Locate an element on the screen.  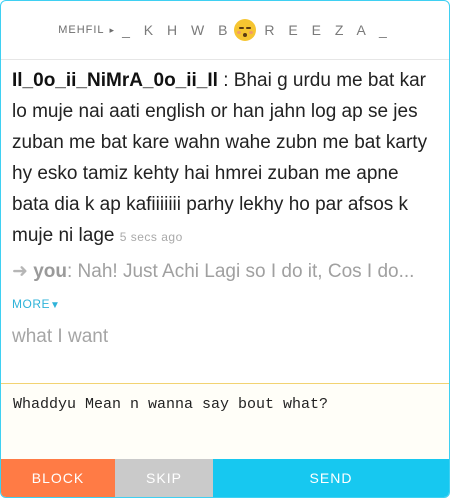
more-link: MORE▼ is located at coordinates (36, 304).